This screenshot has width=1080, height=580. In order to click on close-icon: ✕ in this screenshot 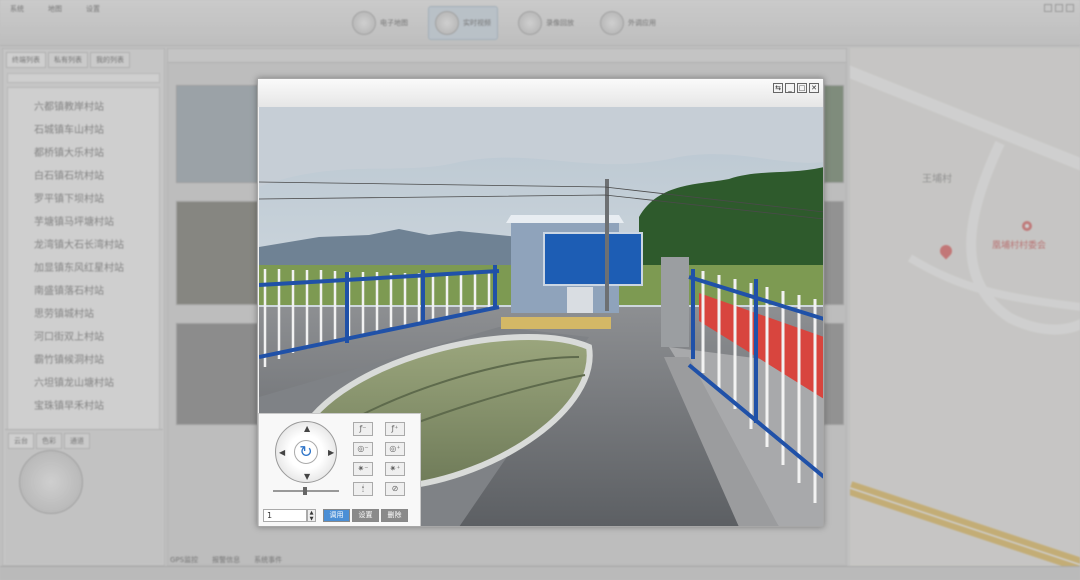, I will do `click(814, 88)`.